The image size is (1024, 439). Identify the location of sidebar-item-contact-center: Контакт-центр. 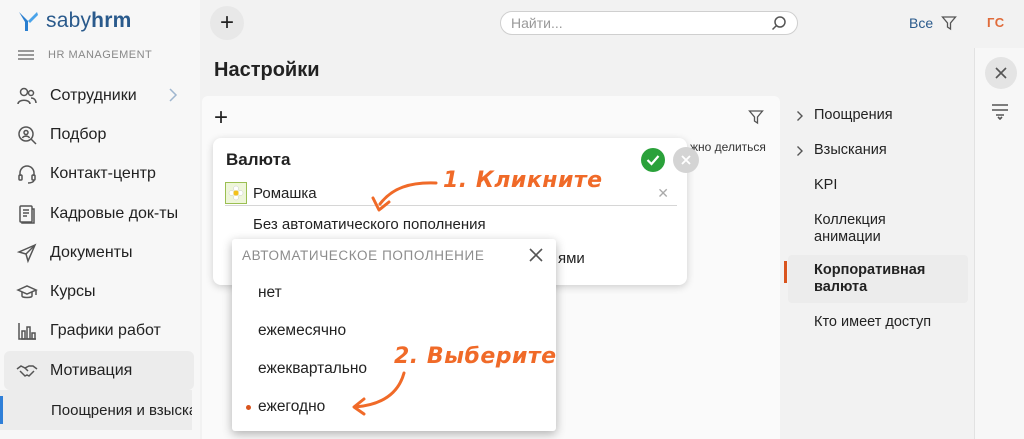
(100, 174).